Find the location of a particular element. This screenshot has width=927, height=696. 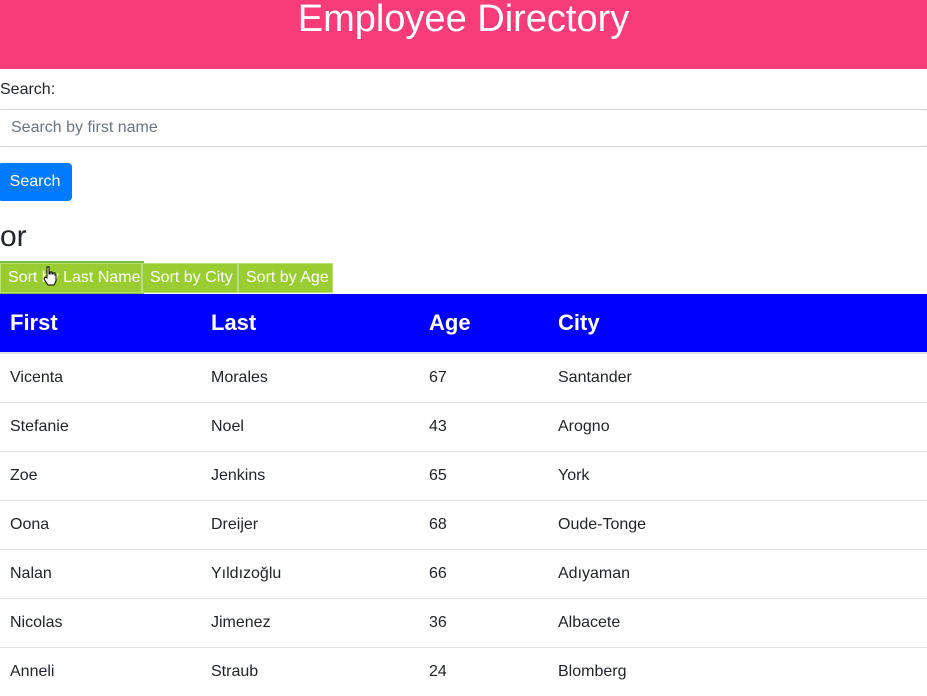

page-header: Employee Directory is located at coordinates (463, 34).